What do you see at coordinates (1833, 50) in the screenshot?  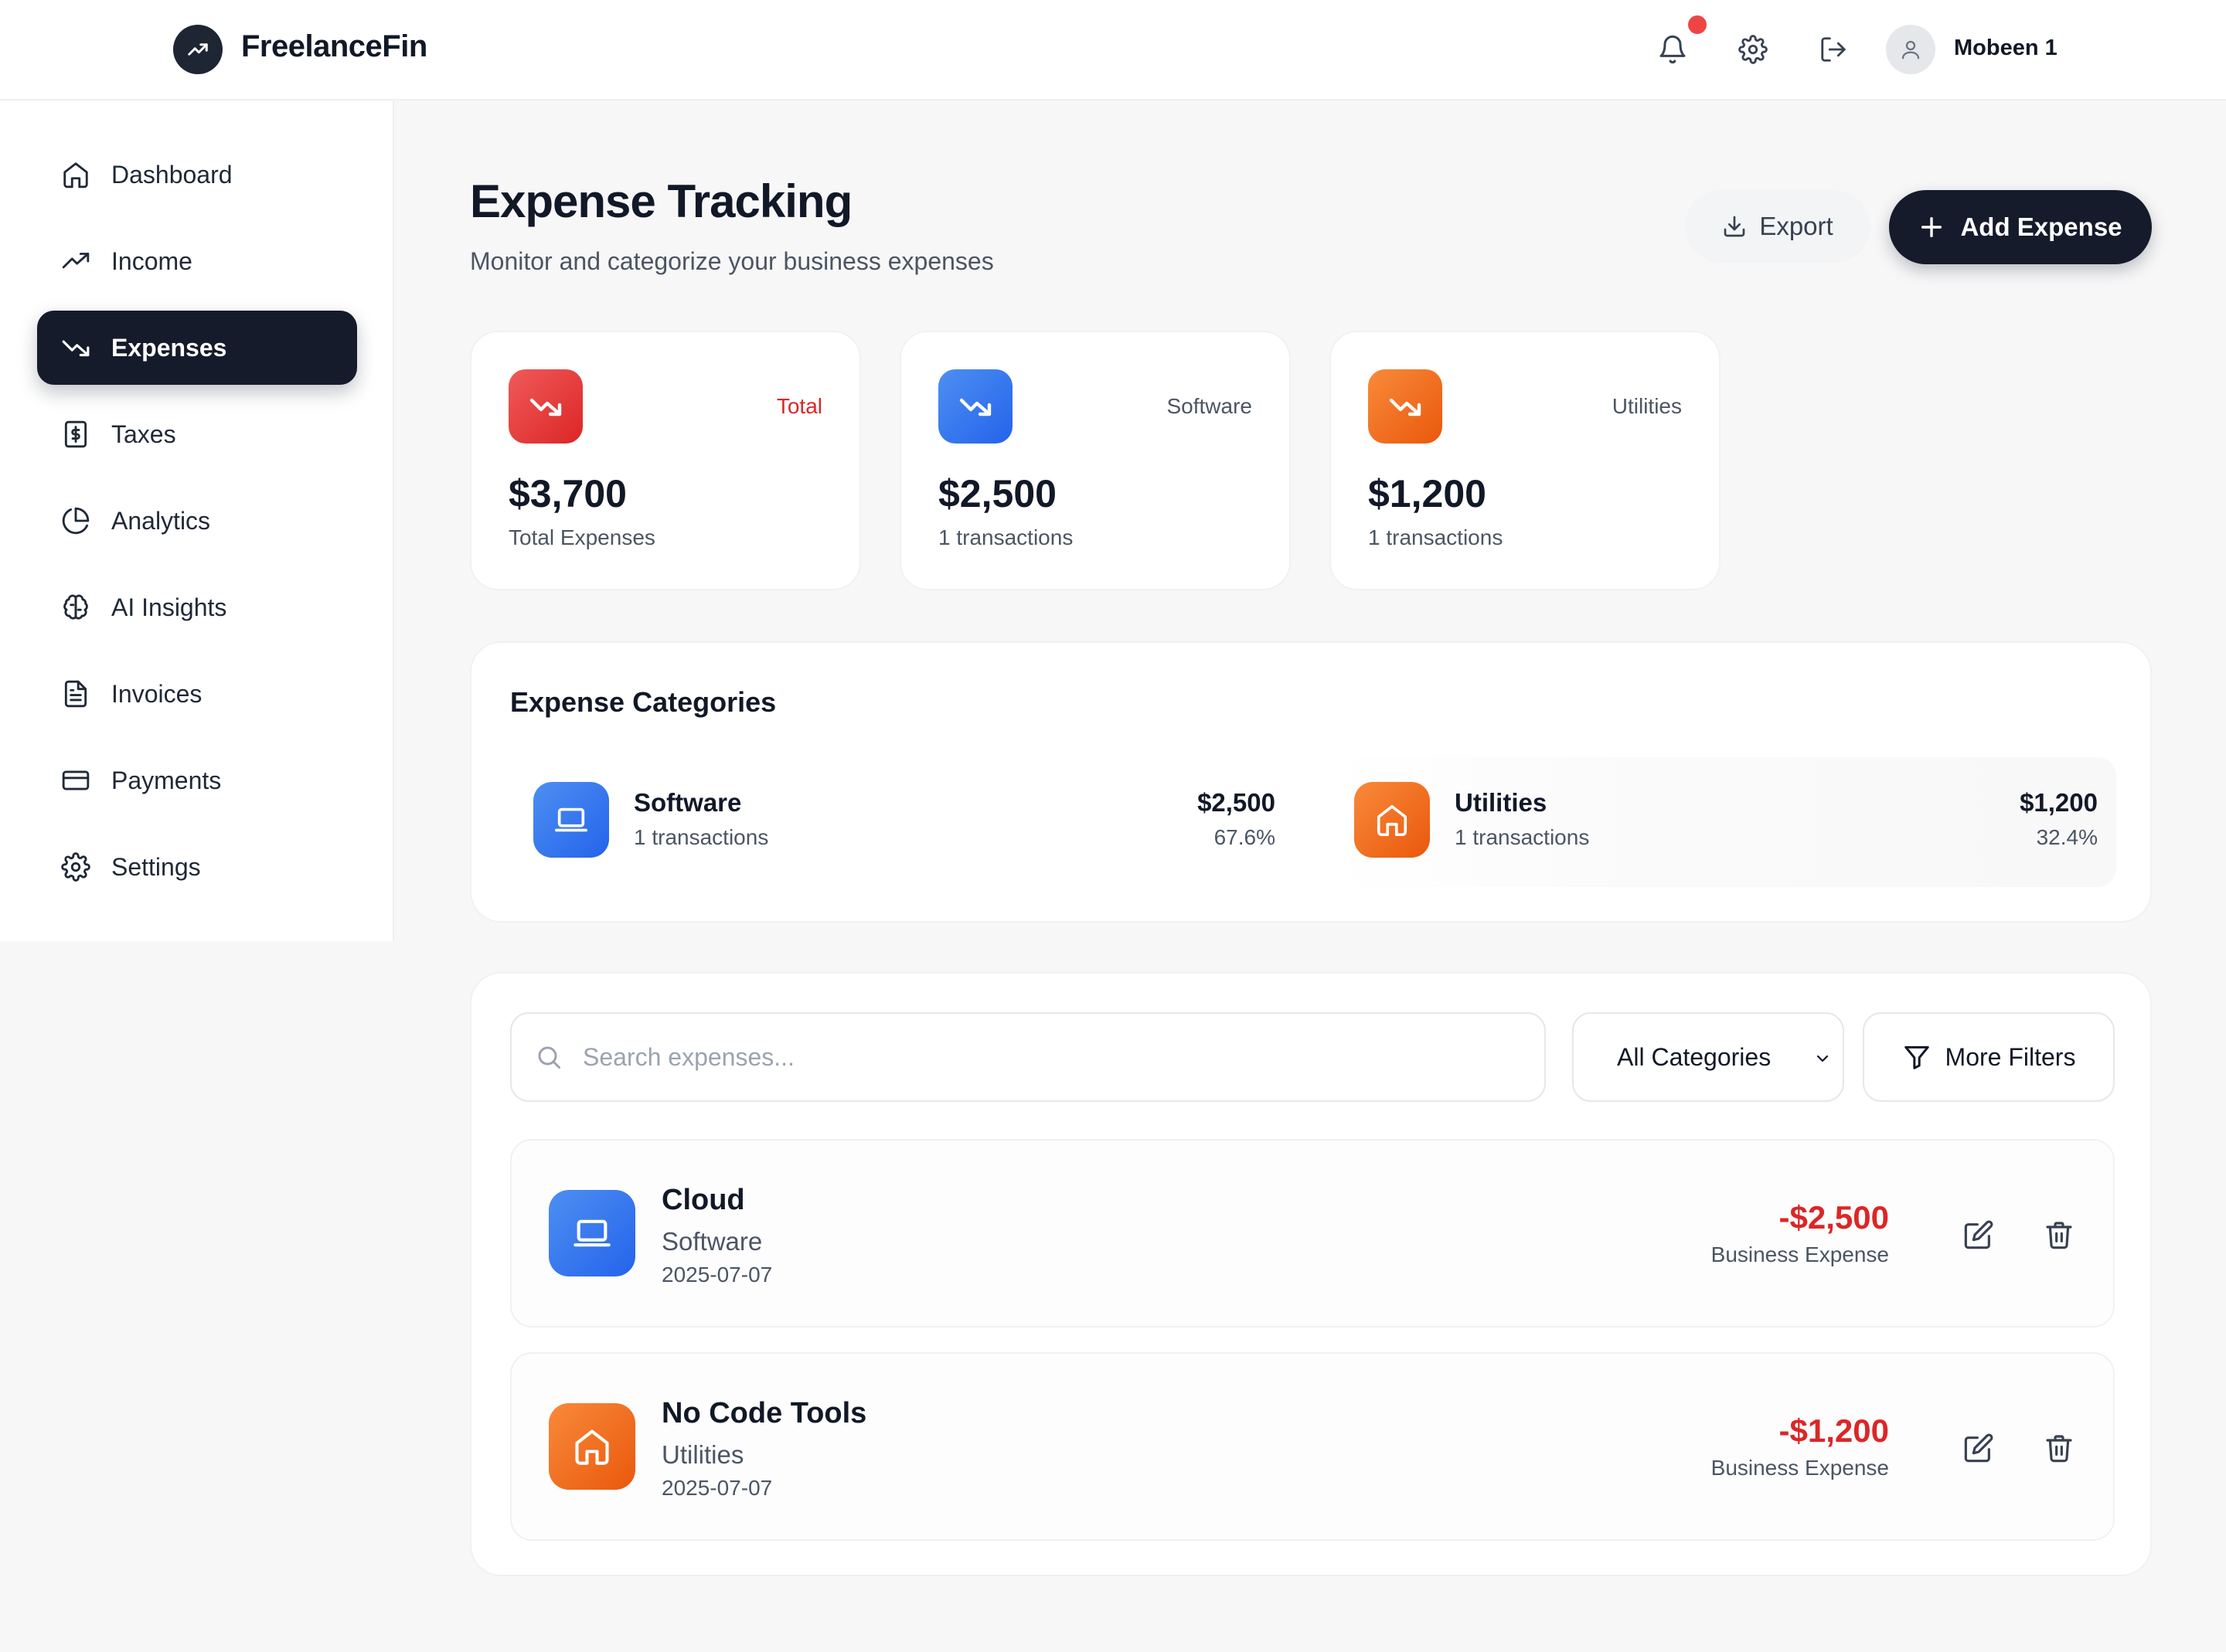 I see `logout-icon` at bounding box center [1833, 50].